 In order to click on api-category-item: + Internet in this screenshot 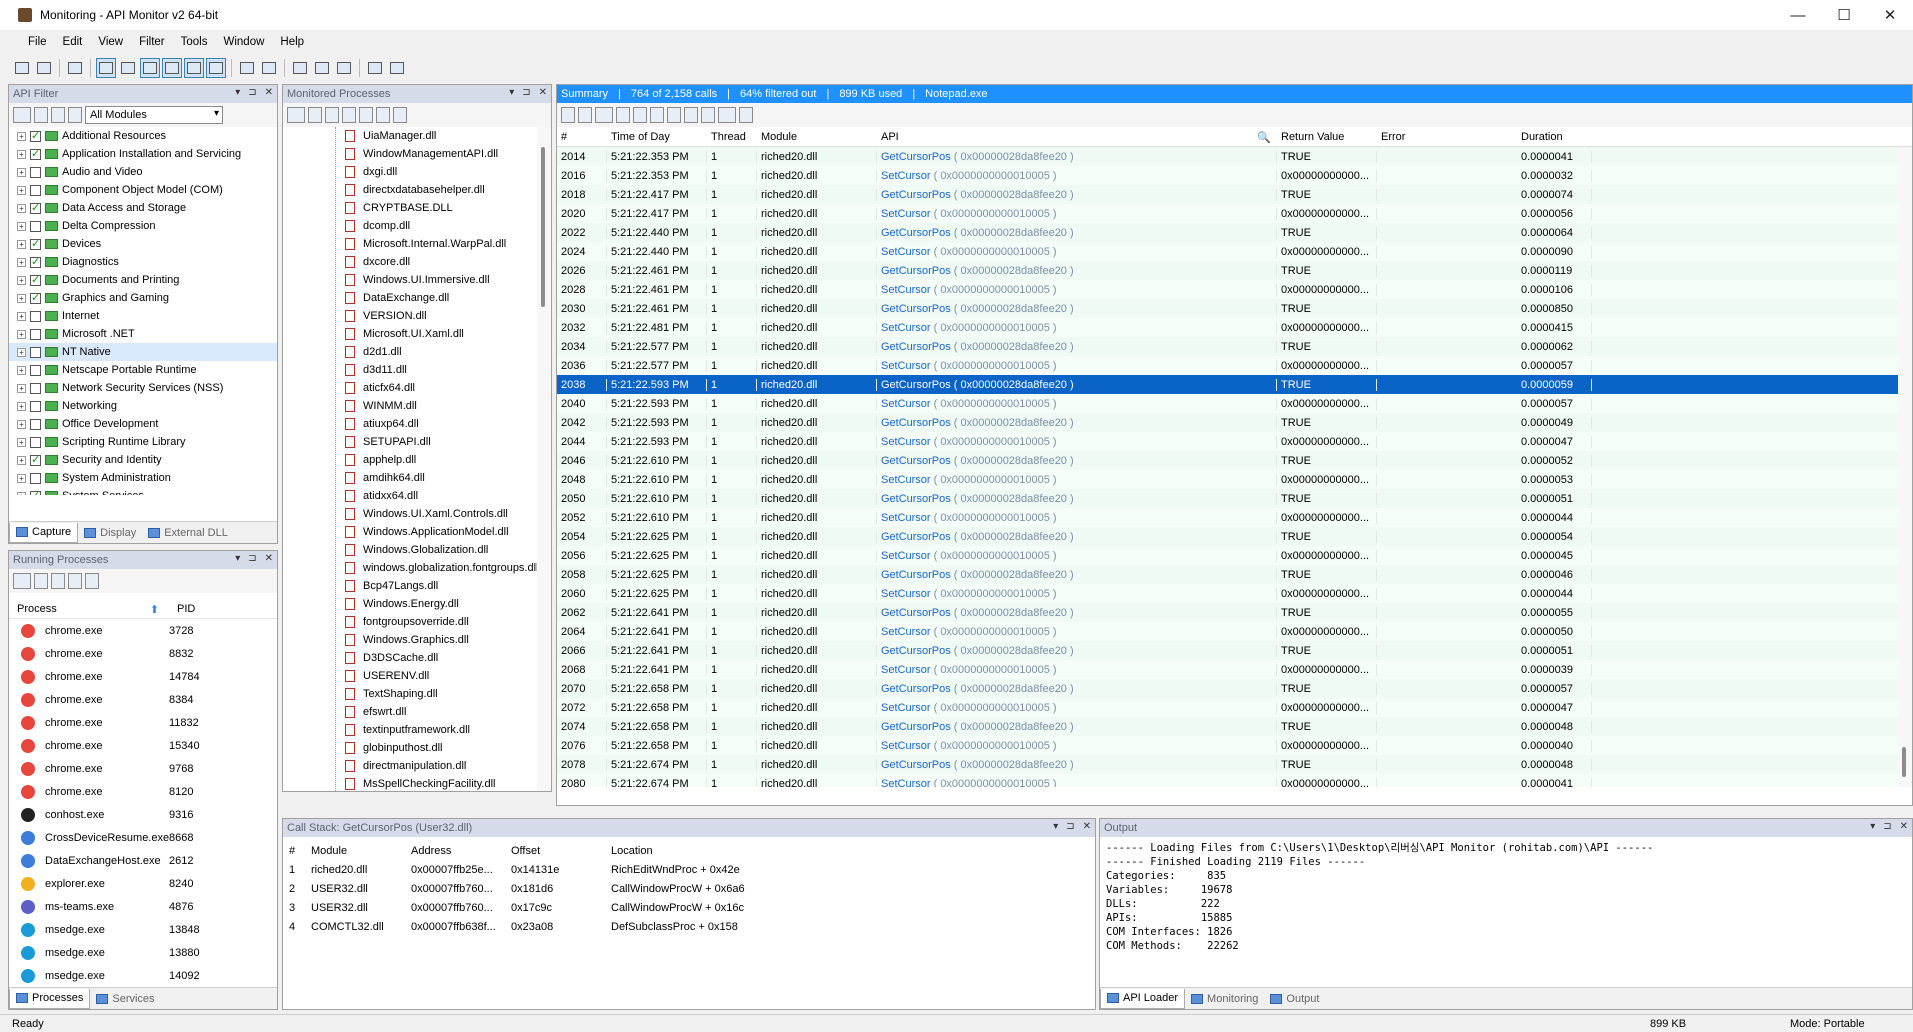, I will do `click(143, 316)`.